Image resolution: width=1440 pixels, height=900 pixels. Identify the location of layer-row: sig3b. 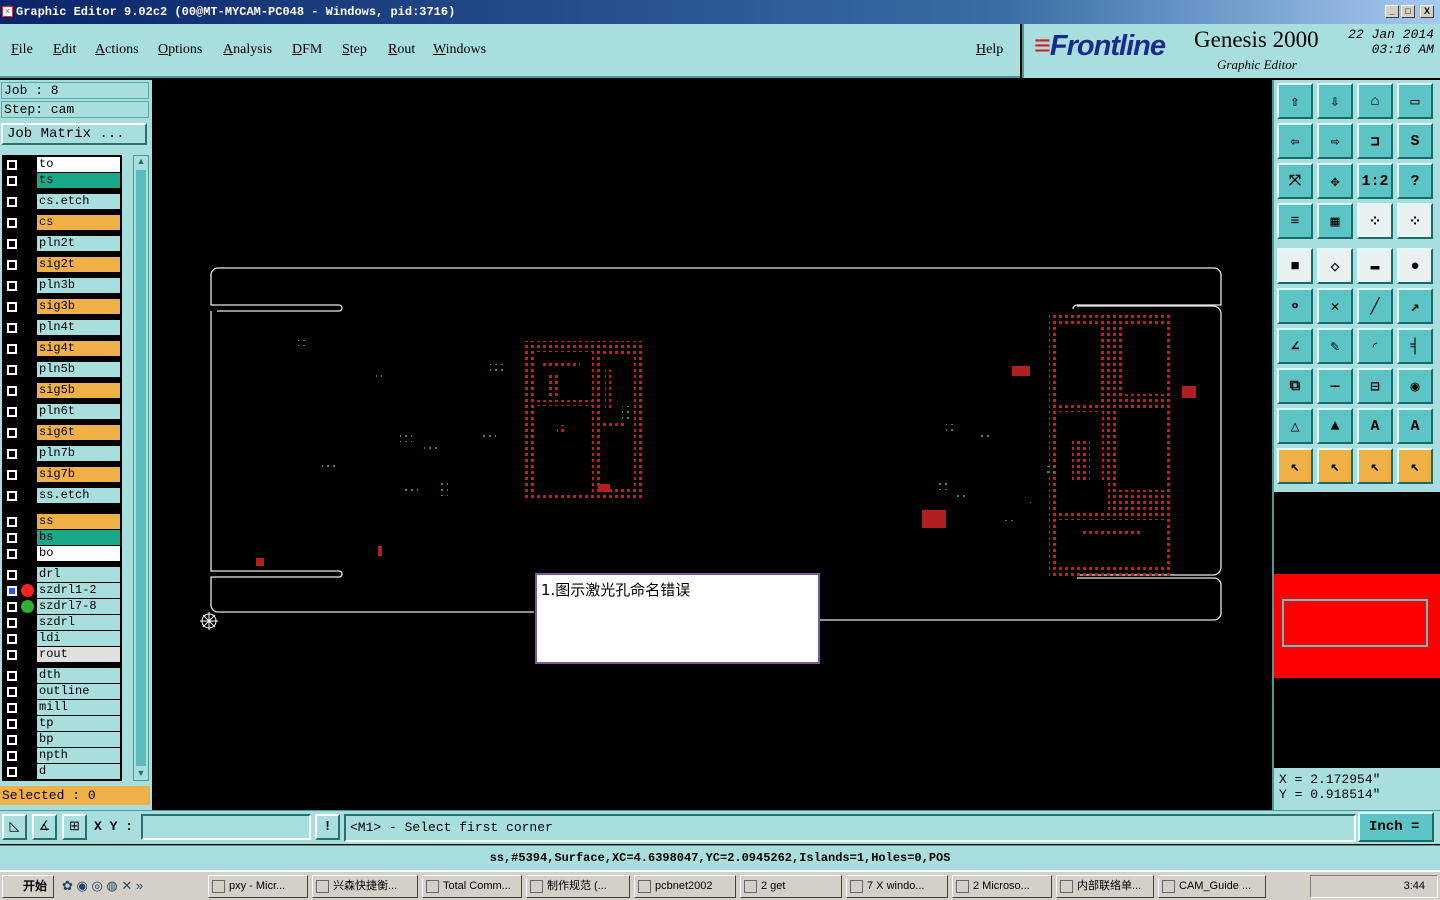
(62, 306).